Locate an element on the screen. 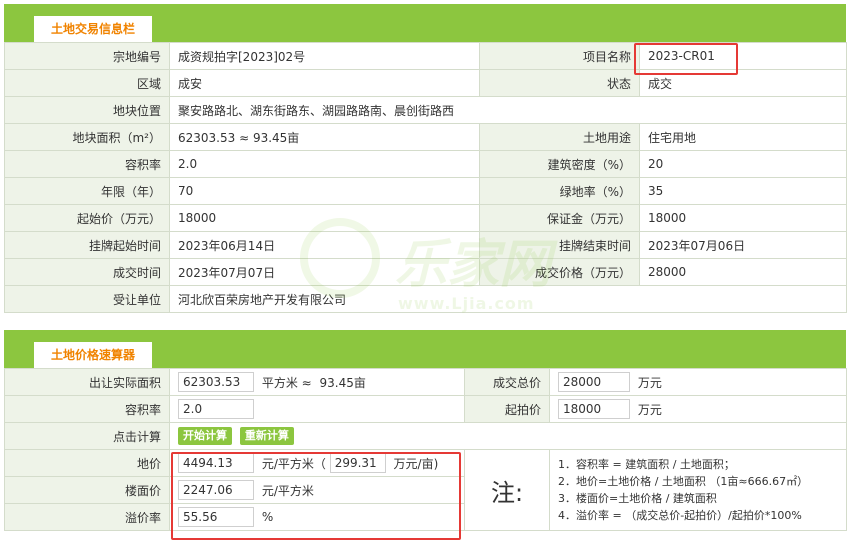 The image size is (850, 546). row-label: 挂牌结束时间 is located at coordinates (559, 245).